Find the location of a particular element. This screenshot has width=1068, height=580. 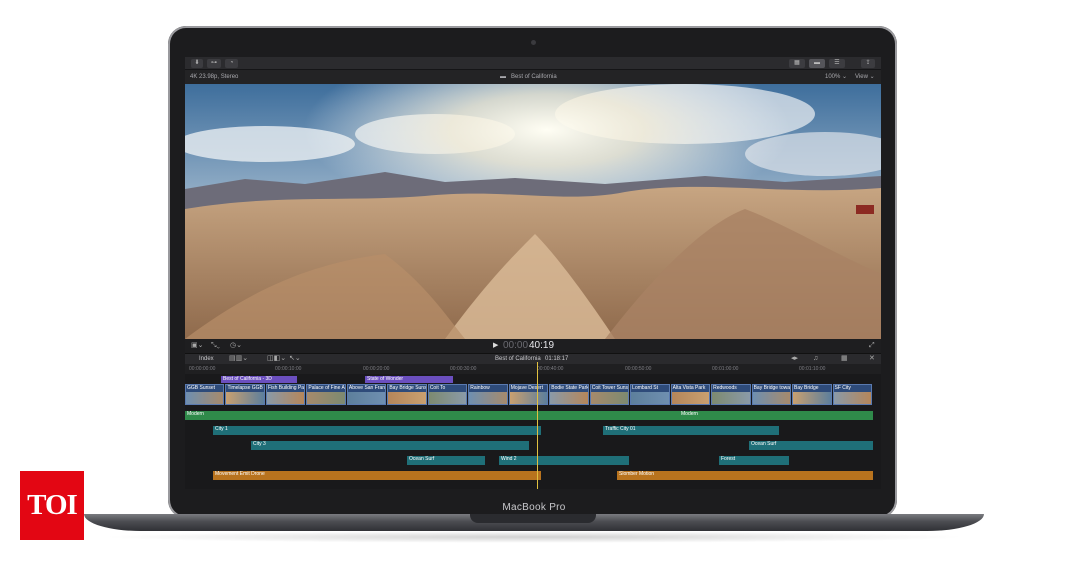

video-clip-label: Palace of Fine Arts is located at coordinates (326, 388).